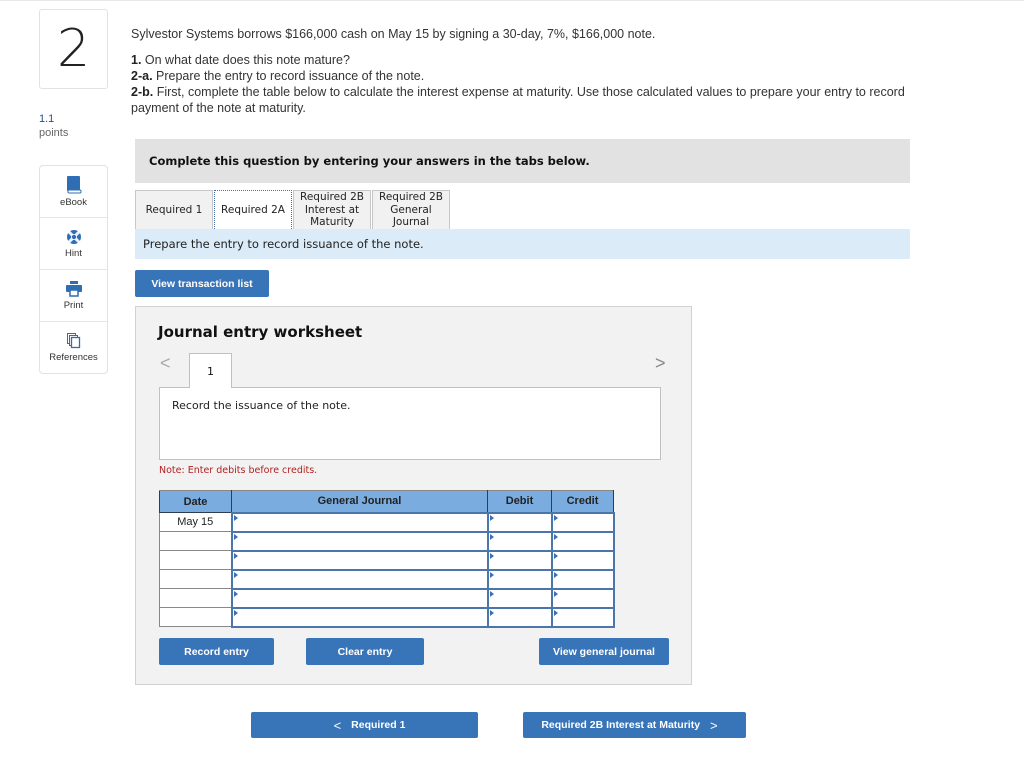 Image resolution: width=1024 pixels, height=762 pixels. Describe the element at coordinates (73, 288) in the screenshot. I see `printer-icon` at that location.